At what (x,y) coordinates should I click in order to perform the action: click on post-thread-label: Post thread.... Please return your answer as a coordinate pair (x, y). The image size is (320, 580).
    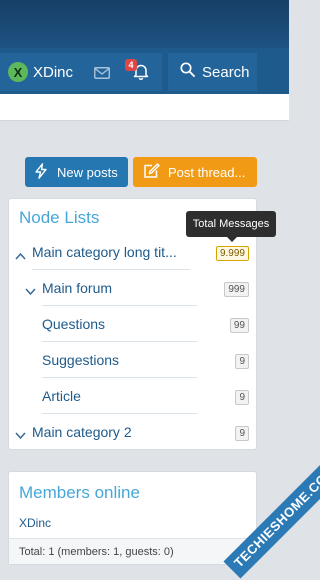
    Looking at the image, I should click on (207, 172).